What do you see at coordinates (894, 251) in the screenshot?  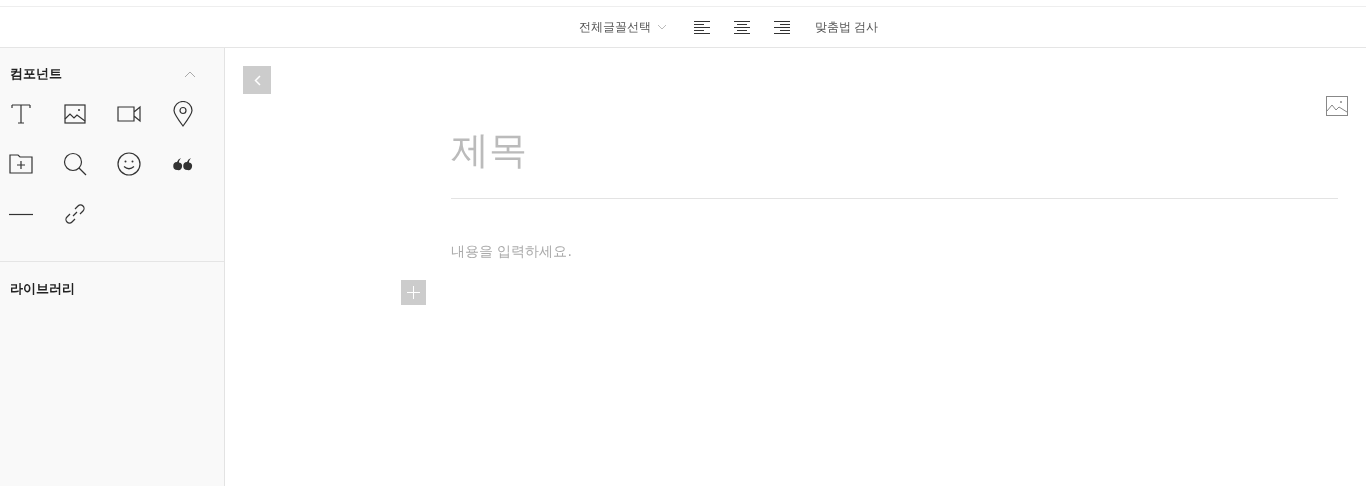 I see `body-field: 내용을 입력하세요.` at bounding box center [894, 251].